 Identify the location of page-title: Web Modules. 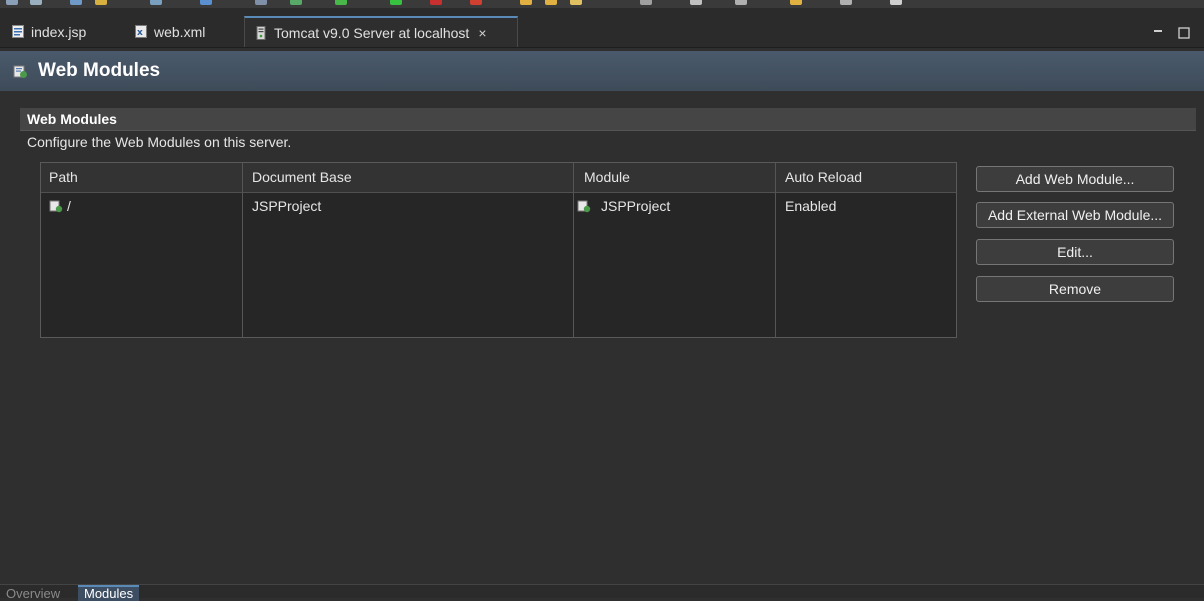
(99, 70).